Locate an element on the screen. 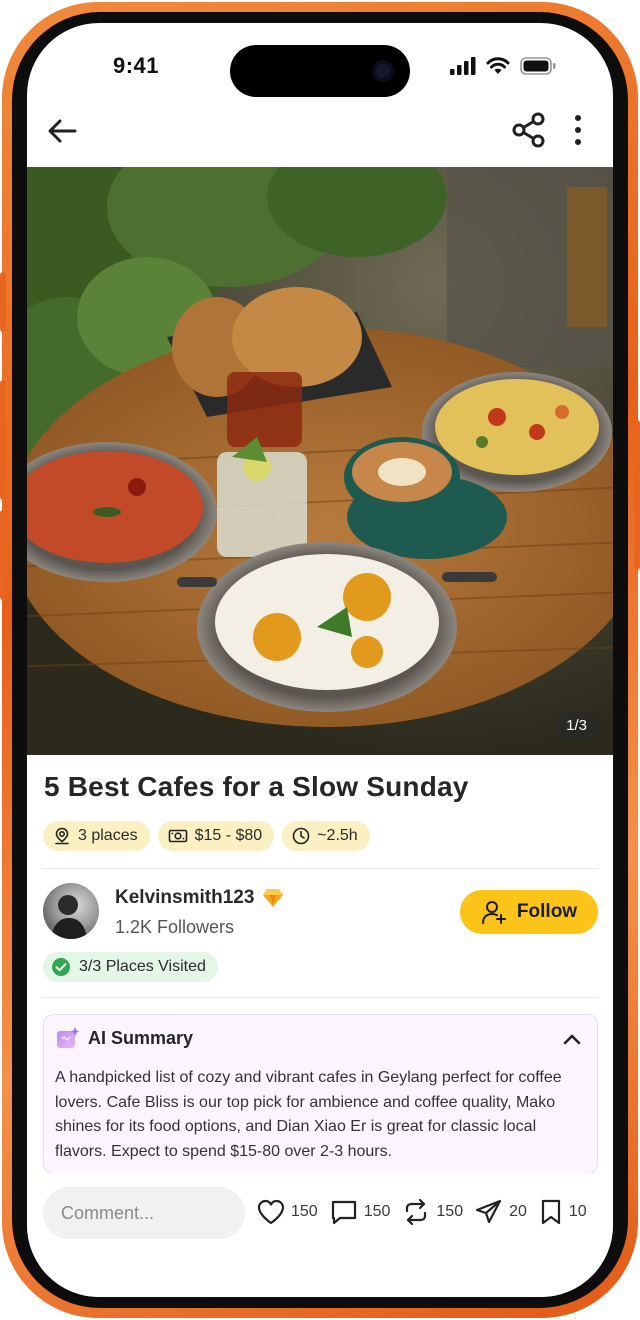 The image size is (640, 1320). comment-icon is located at coordinates (343, 1212).